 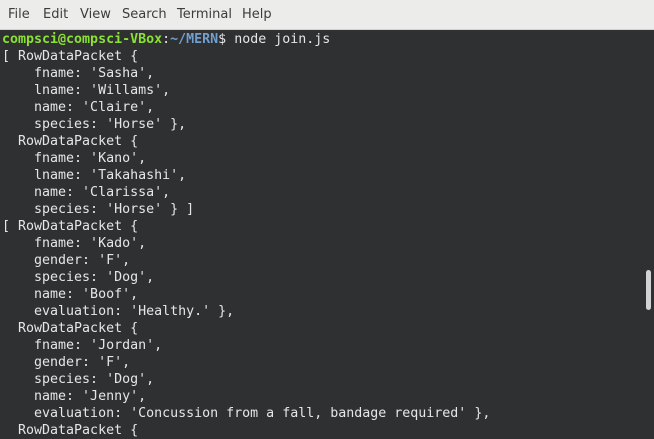 What do you see at coordinates (78, 73) in the screenshot?
I see `terminal-output-line: fname: 'Sasha',` at bounding box center [78, 73].